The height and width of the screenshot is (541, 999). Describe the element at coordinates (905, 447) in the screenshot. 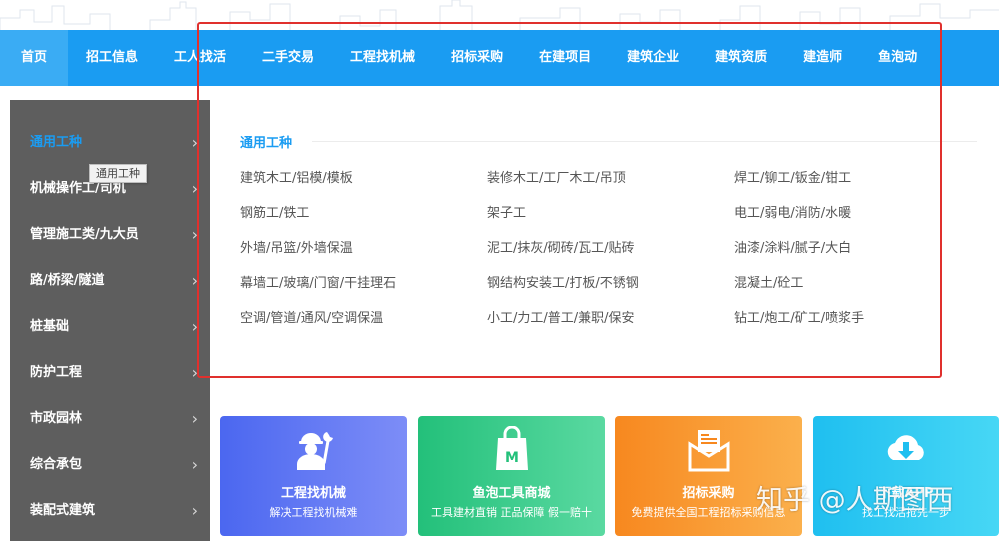

I see `cloud-download-icon` at that location.